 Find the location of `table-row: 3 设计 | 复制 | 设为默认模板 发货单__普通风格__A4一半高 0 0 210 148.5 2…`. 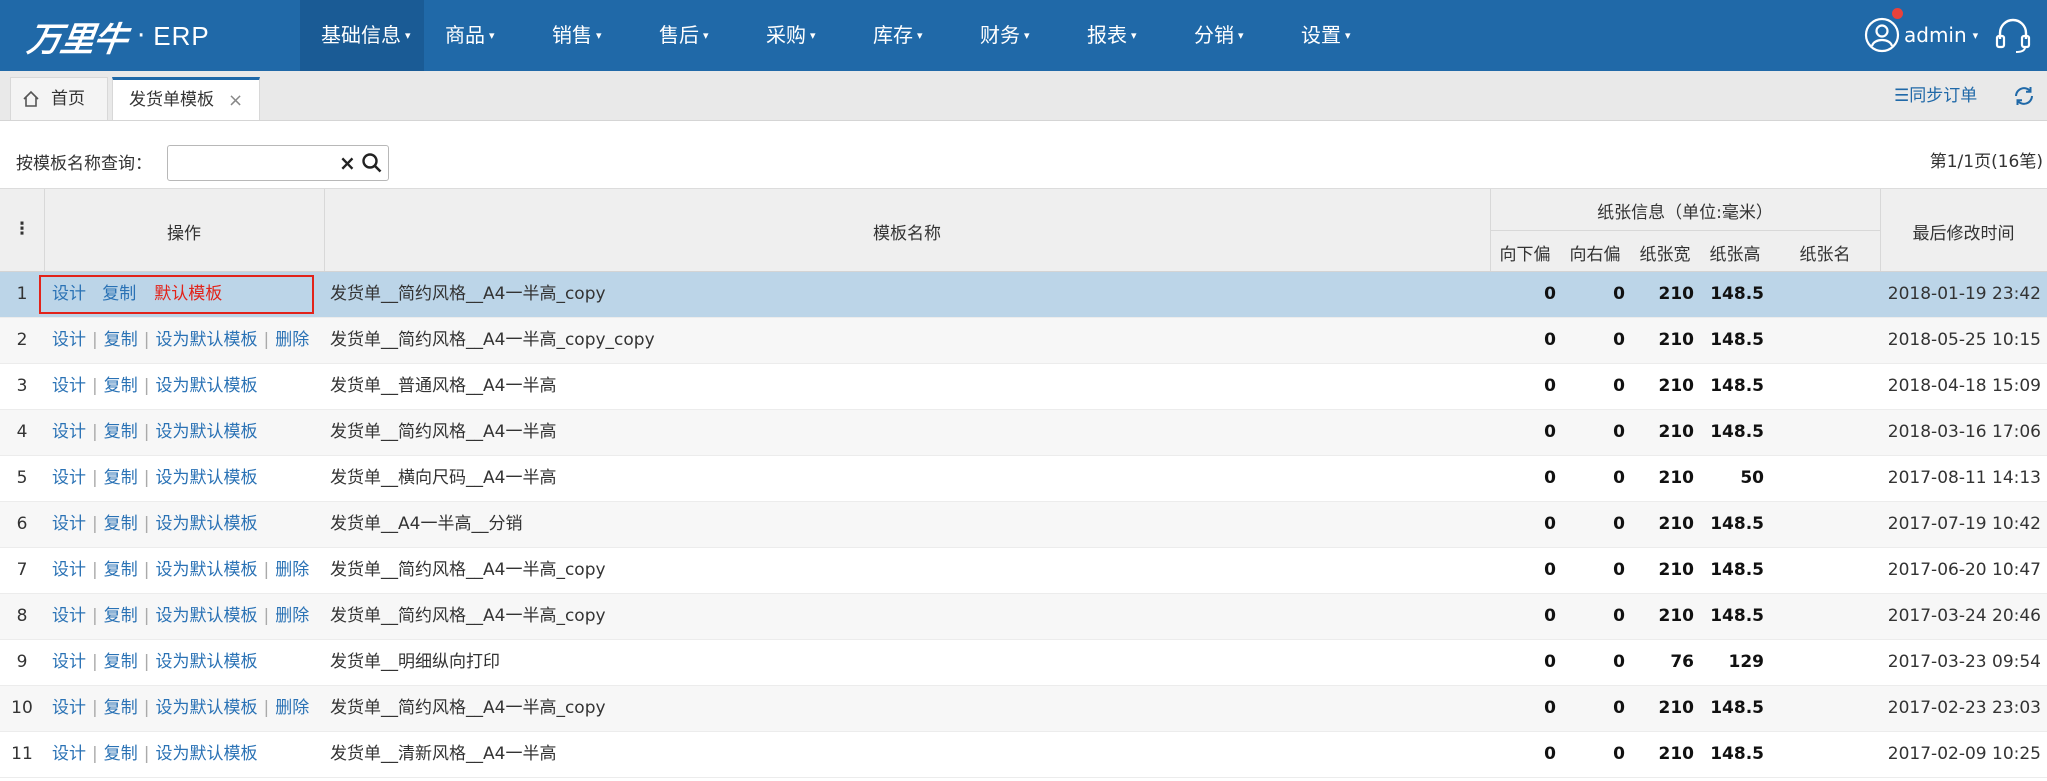

table-row: 3 设计 | 复制 | 设为默认模板 发货单__普通风格__A4一半高 0 0 210 148.5 2… is located at coordinates (1023, 387).